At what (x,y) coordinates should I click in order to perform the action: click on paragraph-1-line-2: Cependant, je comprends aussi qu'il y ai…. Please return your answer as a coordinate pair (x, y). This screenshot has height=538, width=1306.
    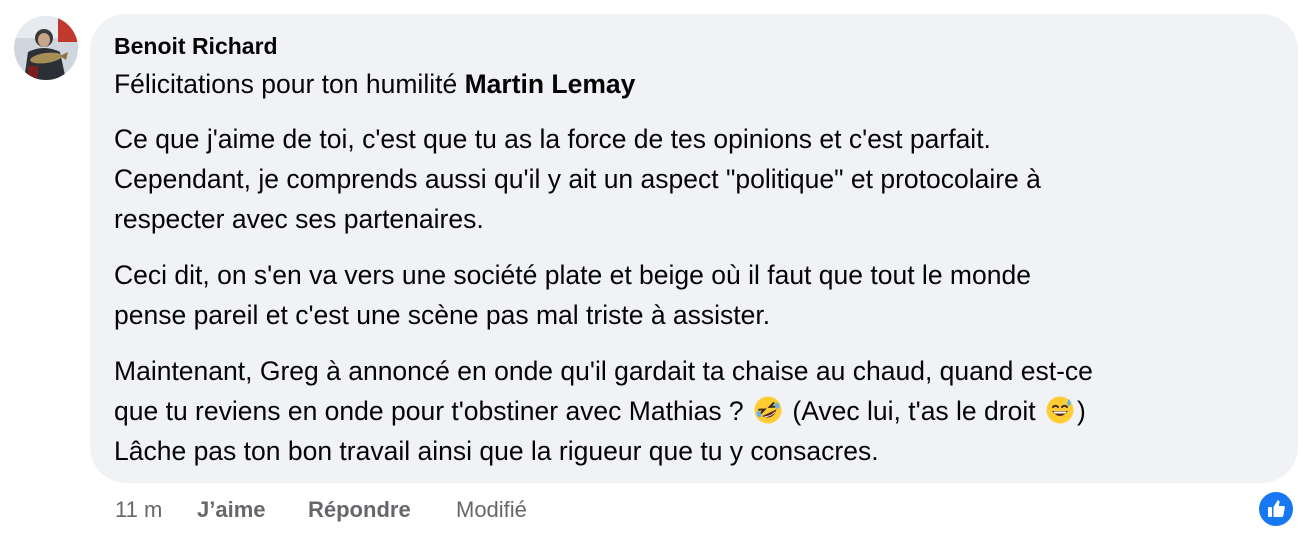
    Looking at the image, I should click on (577, 179).